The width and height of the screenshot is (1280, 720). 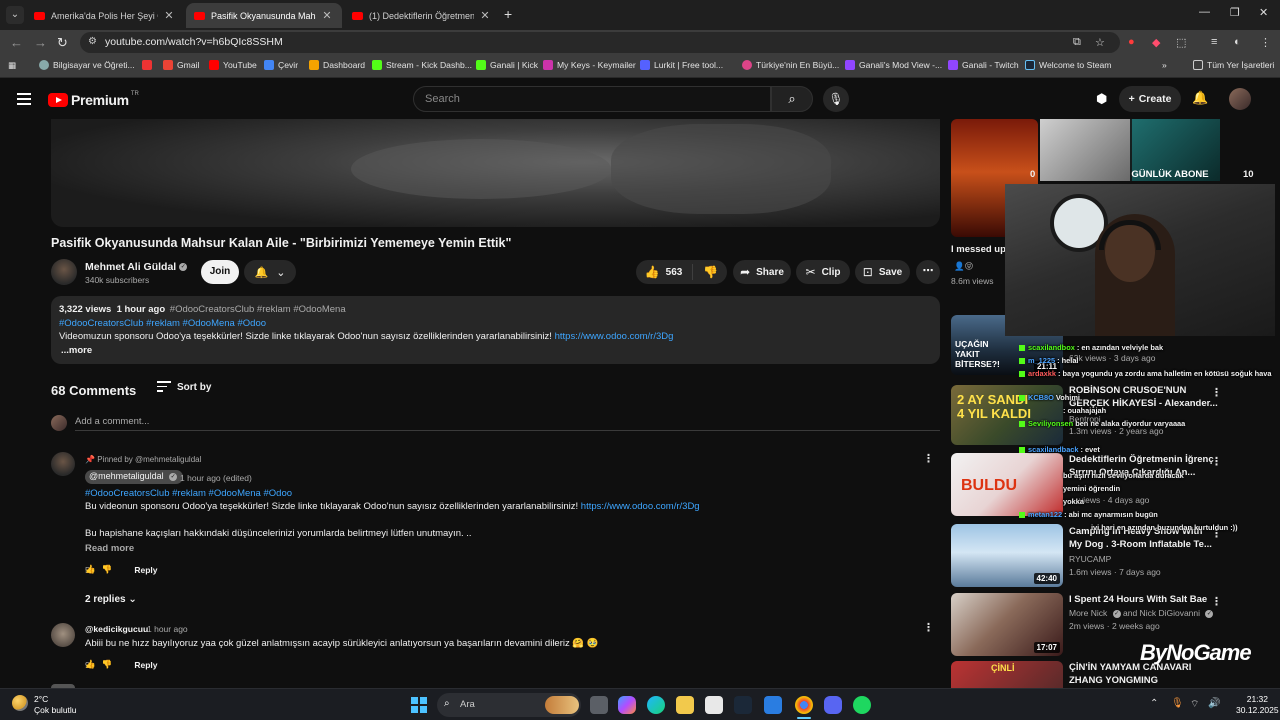 I want to click on browser-tab-2: Pasifik Okyanusunda Mahsur Kal ✕, so click(x=264, y=15).